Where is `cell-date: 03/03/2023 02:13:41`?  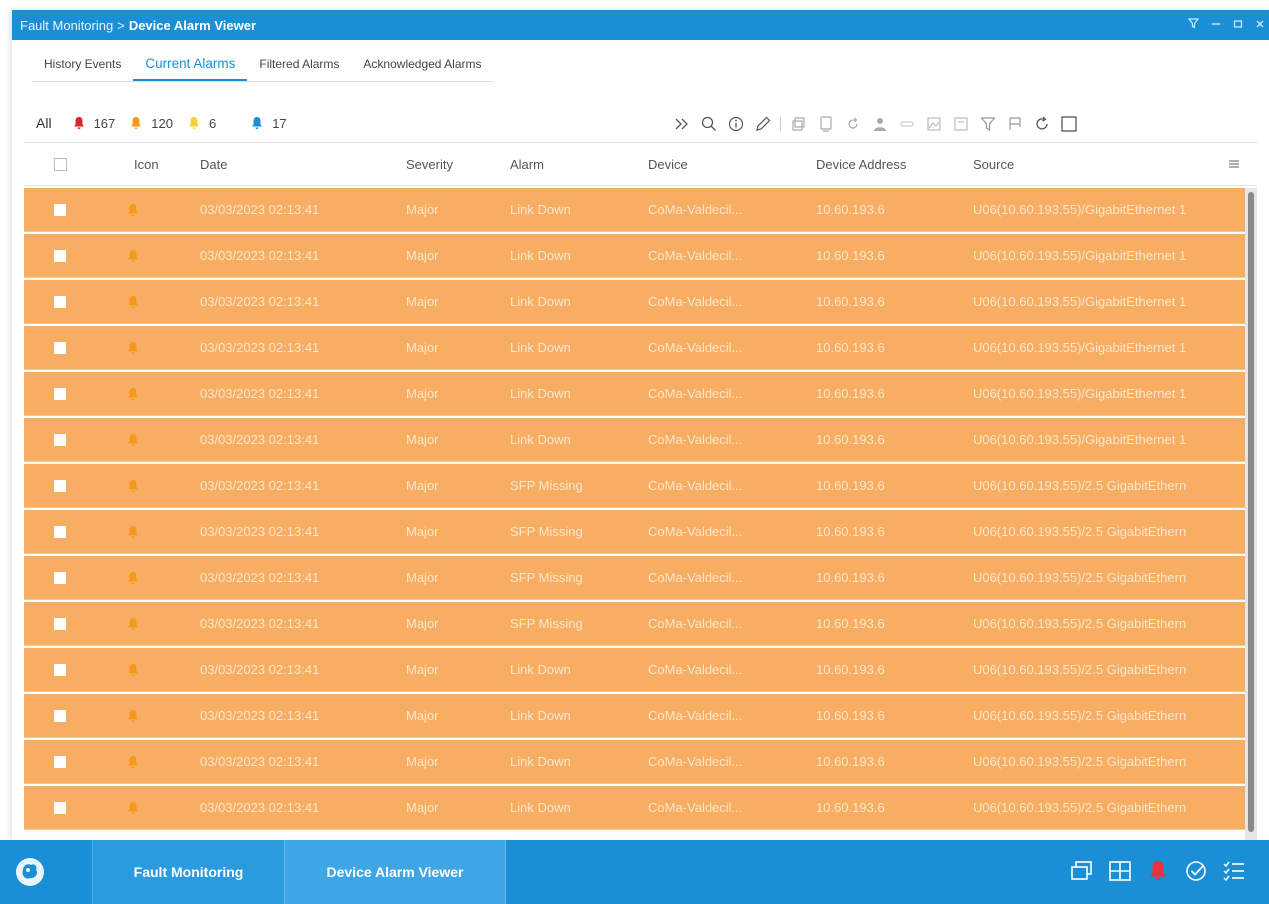
cell-date: 03/03/2023 02:13:41 is located at coordinates (260, 439).